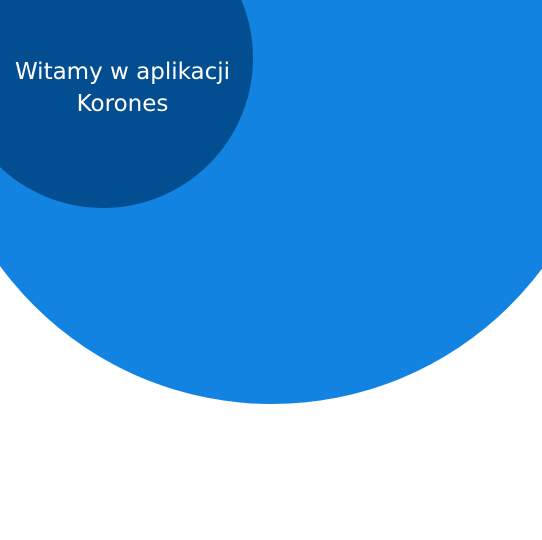 This screenshot has width=542, height=540. What do you see at coordinates (122, 104) in the screenshot?
I see `app-name: Korones` at bounding box center [122, 104].